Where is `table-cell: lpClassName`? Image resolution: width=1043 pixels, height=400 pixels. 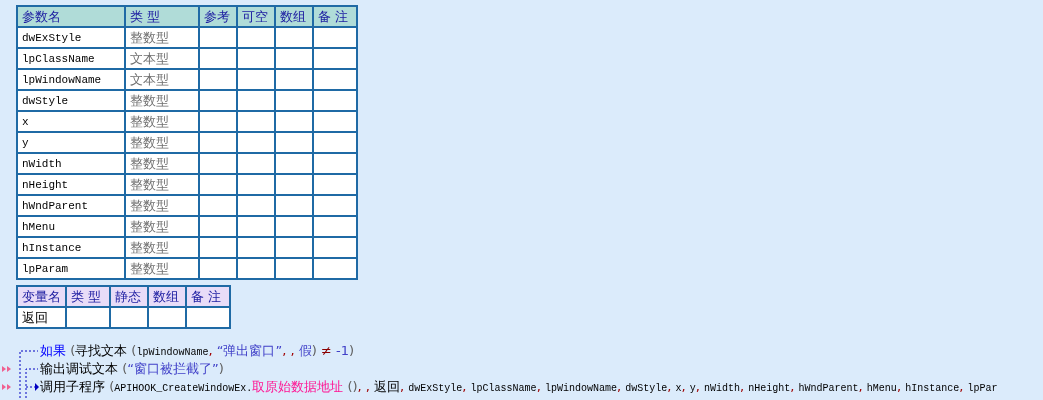 table-cell: lpClassName is located at coordinates (71, 58).